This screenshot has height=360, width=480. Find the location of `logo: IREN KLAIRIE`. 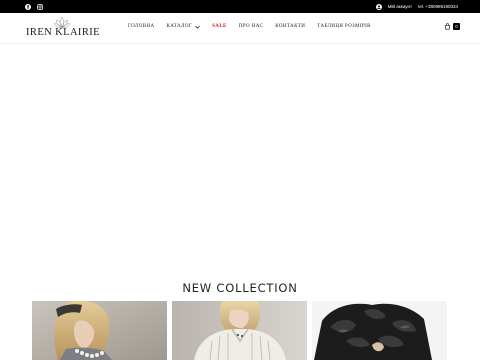

logo: IREN KLAIRIE is located at coordinates (63, 29).